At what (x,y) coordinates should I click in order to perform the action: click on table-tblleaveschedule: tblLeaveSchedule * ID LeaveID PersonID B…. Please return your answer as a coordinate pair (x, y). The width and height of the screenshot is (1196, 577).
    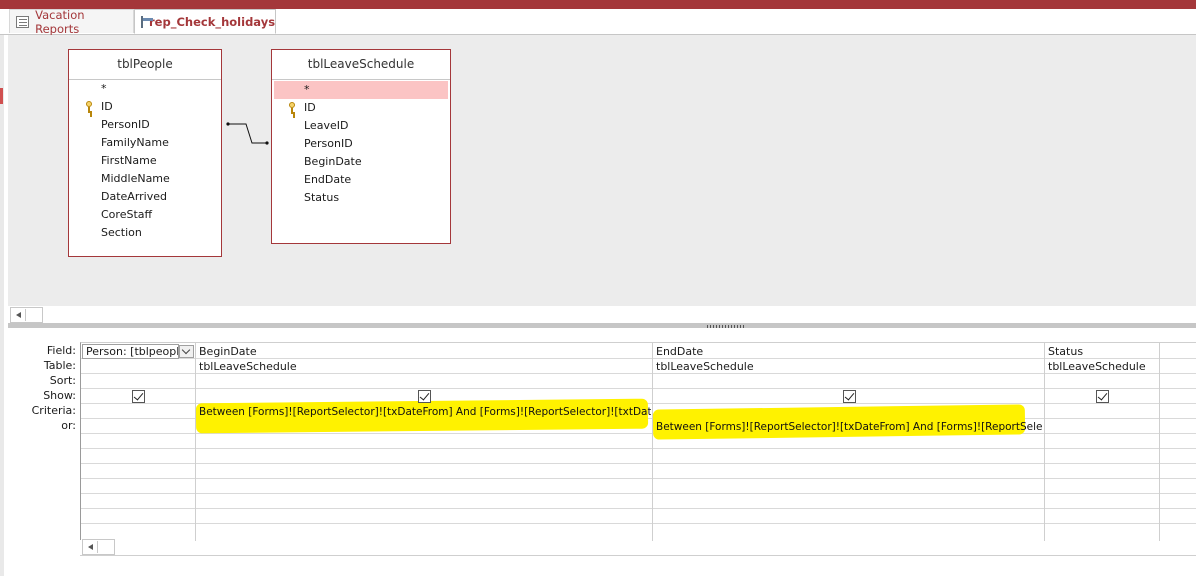
    Looking at the image, I should click on (361, 146).